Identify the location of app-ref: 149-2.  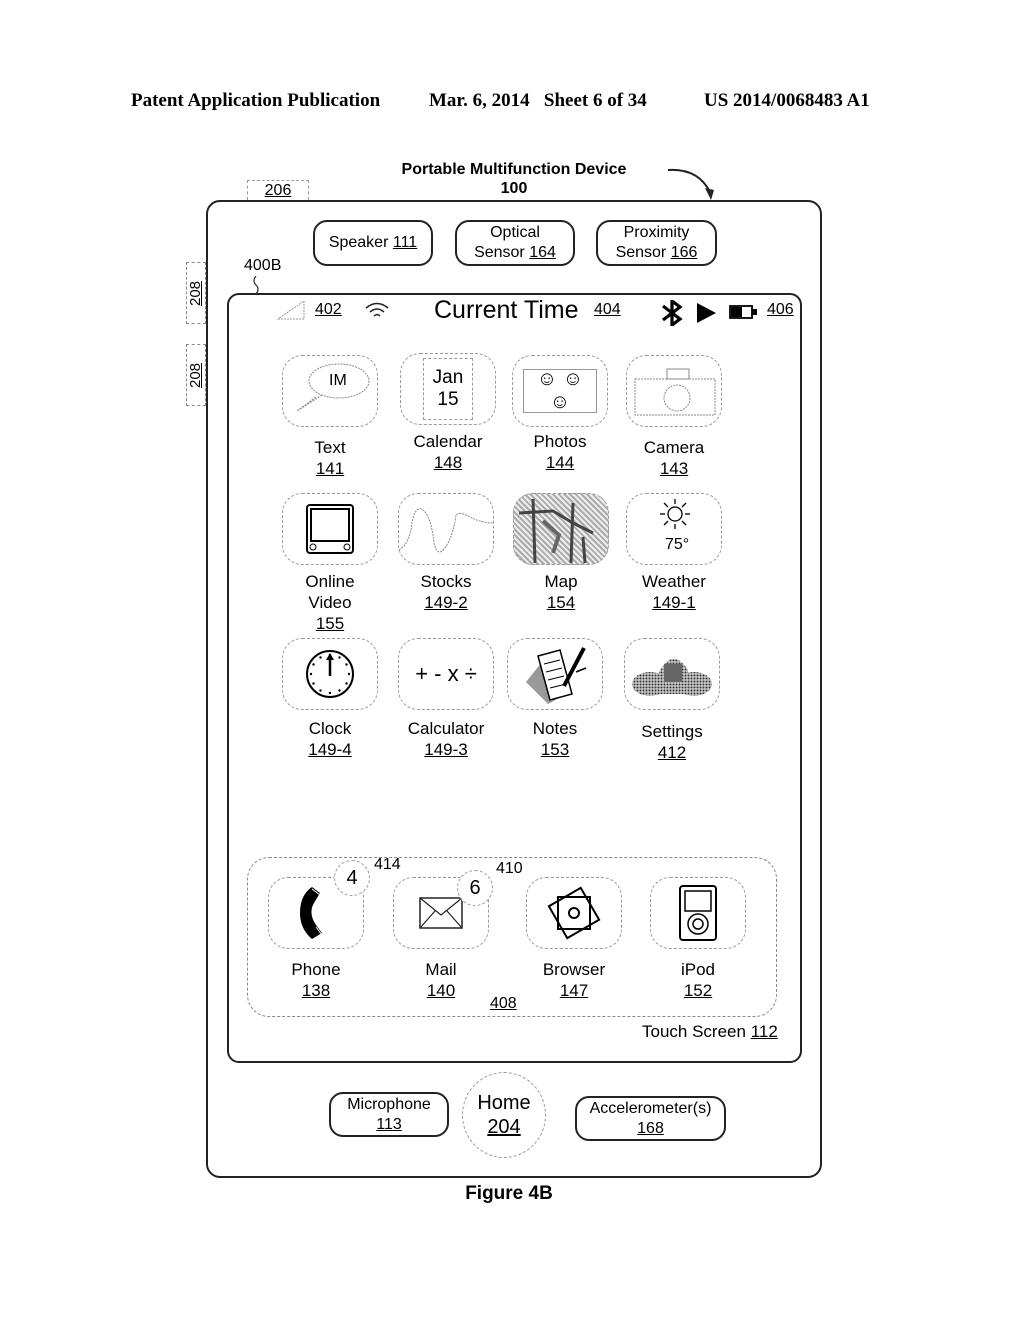
(446, 602).